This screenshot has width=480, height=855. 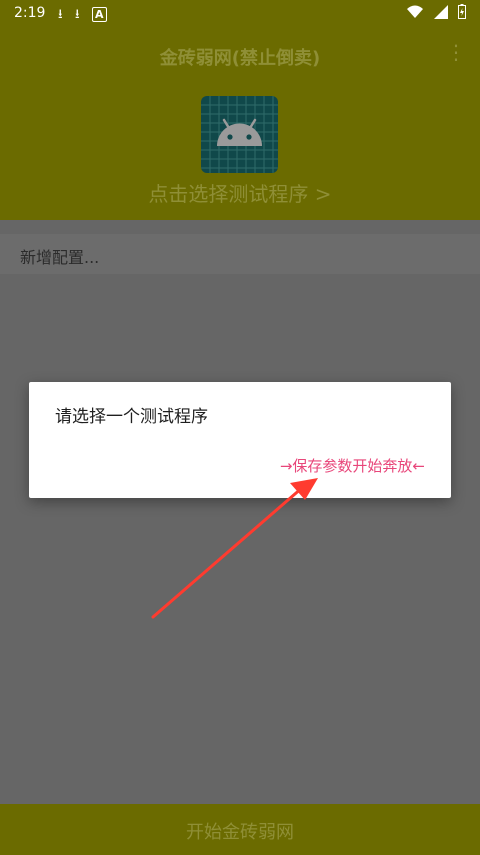 What do you see at coordinates (352, 465) in the screenshot?
I see `save-and-start-button: →保存参数开始奔放←` at bounding box center [352, 465].